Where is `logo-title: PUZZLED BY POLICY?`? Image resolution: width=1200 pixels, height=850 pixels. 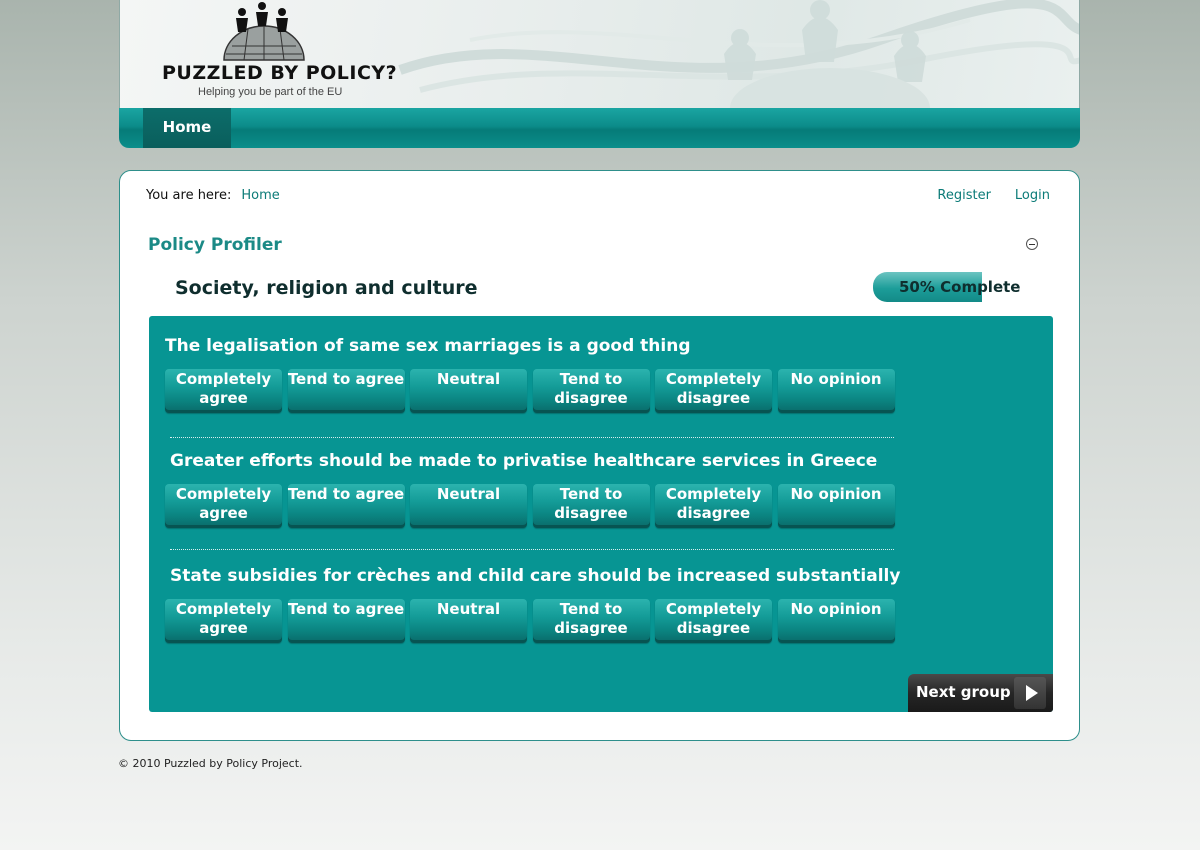 logo-title: PUZZLED BY POLICY? is located at coordinates (280, 73).